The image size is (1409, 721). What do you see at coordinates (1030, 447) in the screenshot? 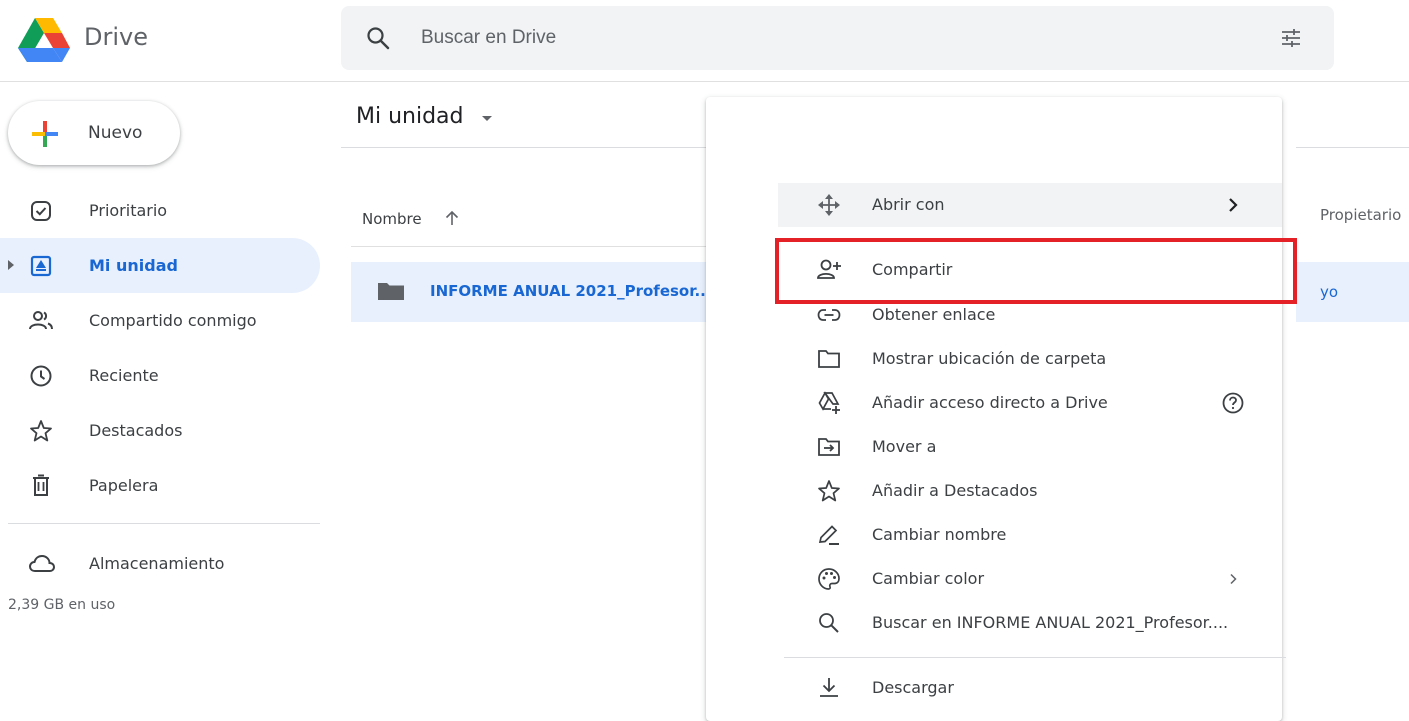
I see `menu-item-mover-a: Mover a` at bounding box center [1030, 447].